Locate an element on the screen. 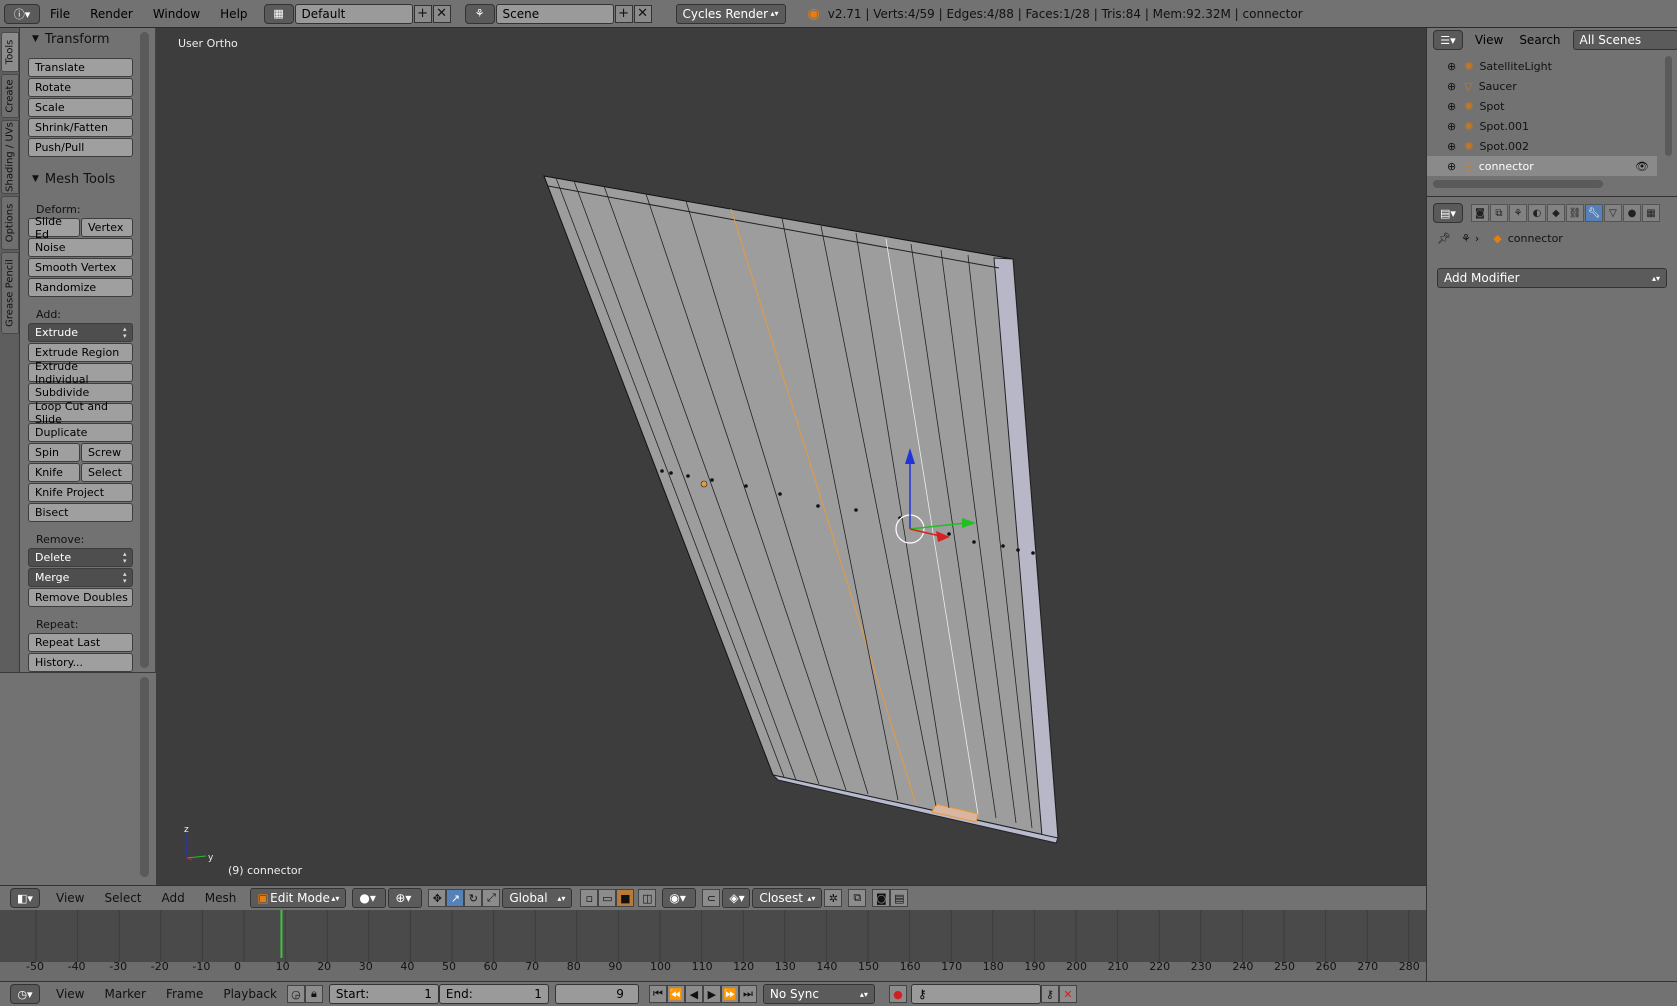 The image size is (1677, 1006). menu-render: Render is located at coordinates (111, 14).